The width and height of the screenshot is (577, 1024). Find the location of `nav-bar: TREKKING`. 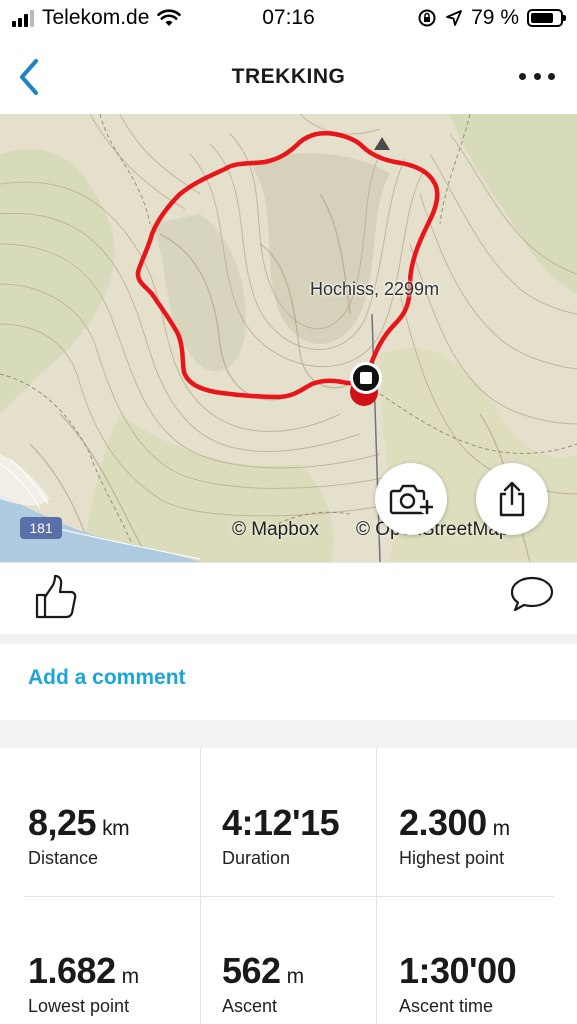

nav-bar: TREKKING is located at coordinates (288, 77).